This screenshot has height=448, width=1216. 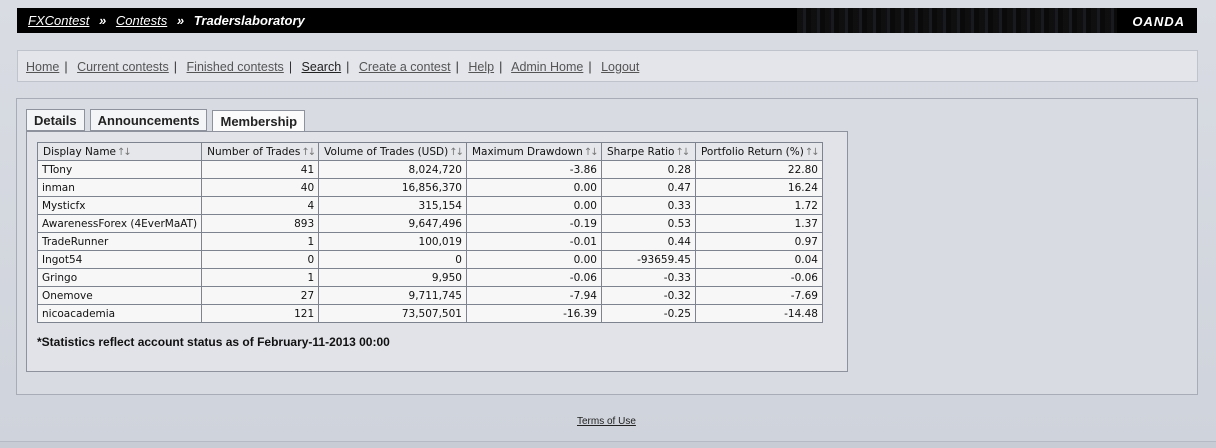 What do you see at coordinates (533, 313) in the screenshot?
I see `table-cell: -16.39` at bounding box center [533, 313].